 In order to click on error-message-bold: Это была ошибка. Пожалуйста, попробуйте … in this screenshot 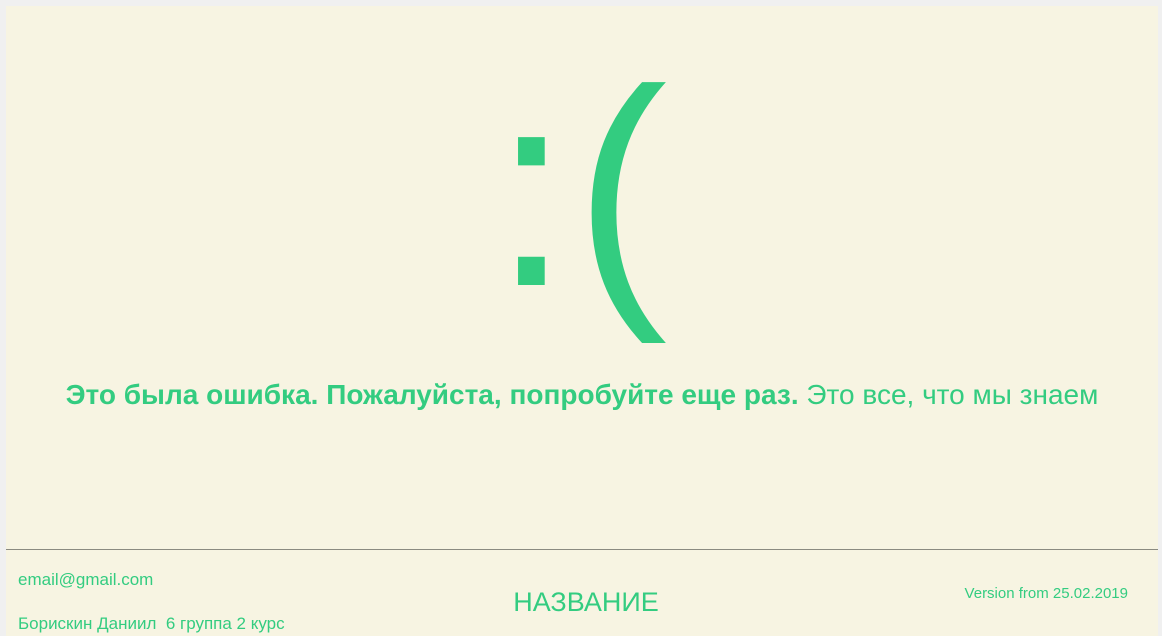, I will do `click(432, 394)`.